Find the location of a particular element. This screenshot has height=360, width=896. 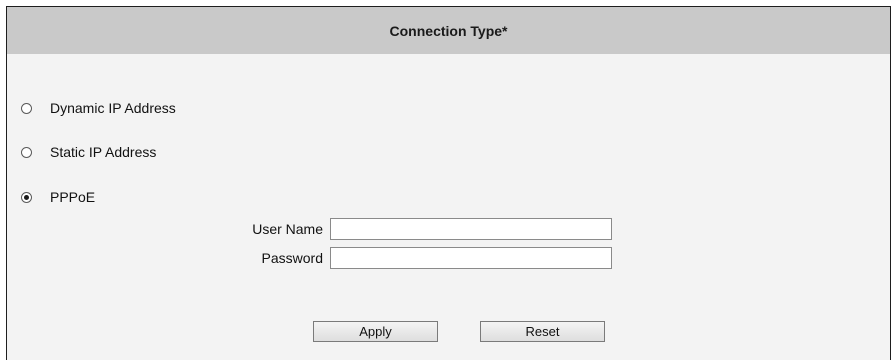

panel-header: Connection Type* is located at coordinates (448, 30).